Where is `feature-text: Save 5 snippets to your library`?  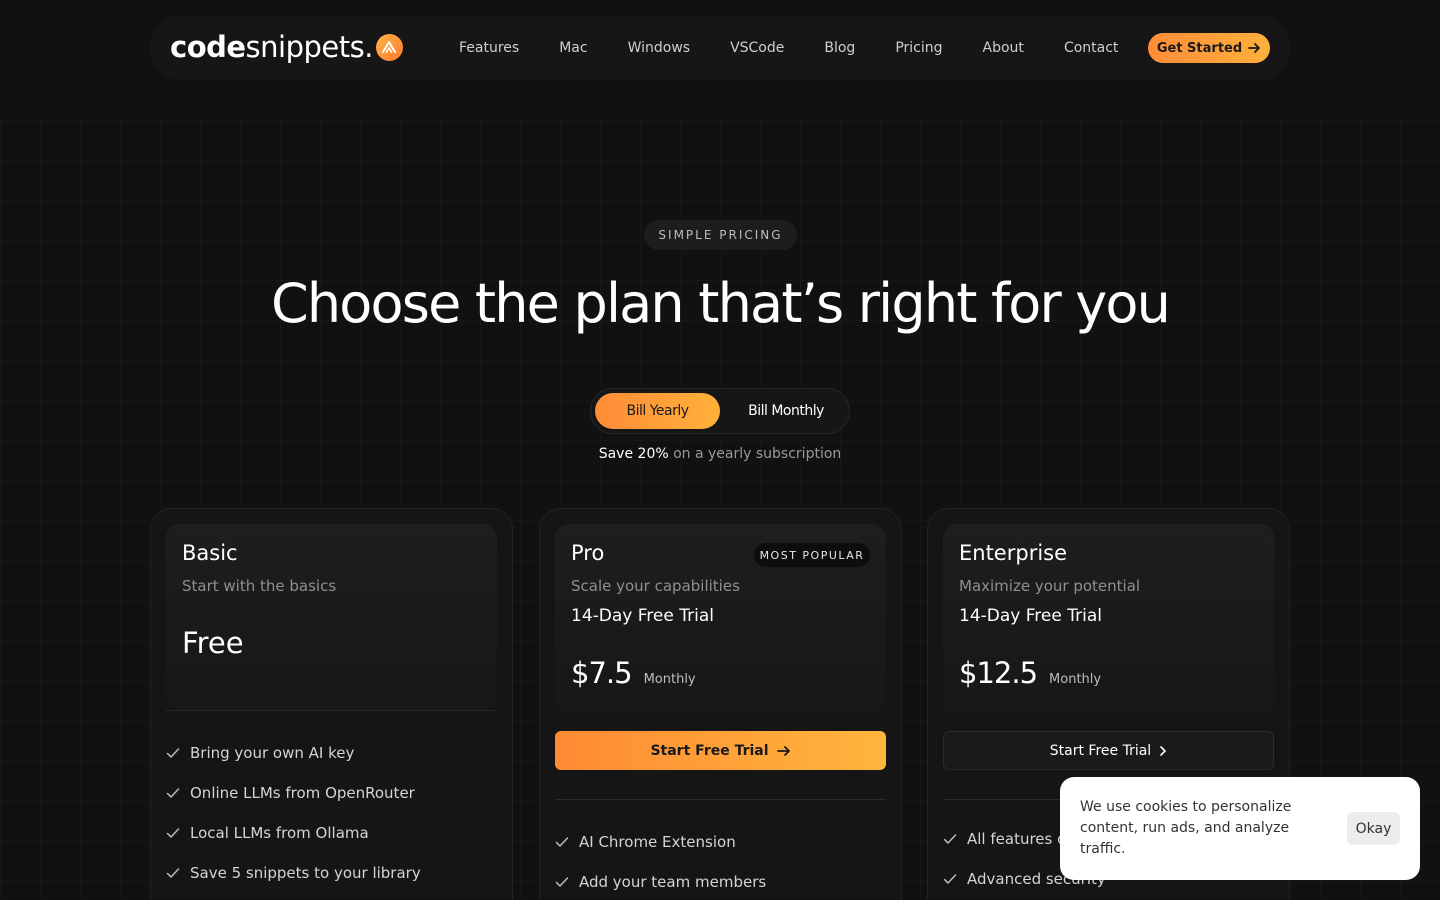 feature-text: Save 5 snippets to your library is located at coordinates (305, 873).